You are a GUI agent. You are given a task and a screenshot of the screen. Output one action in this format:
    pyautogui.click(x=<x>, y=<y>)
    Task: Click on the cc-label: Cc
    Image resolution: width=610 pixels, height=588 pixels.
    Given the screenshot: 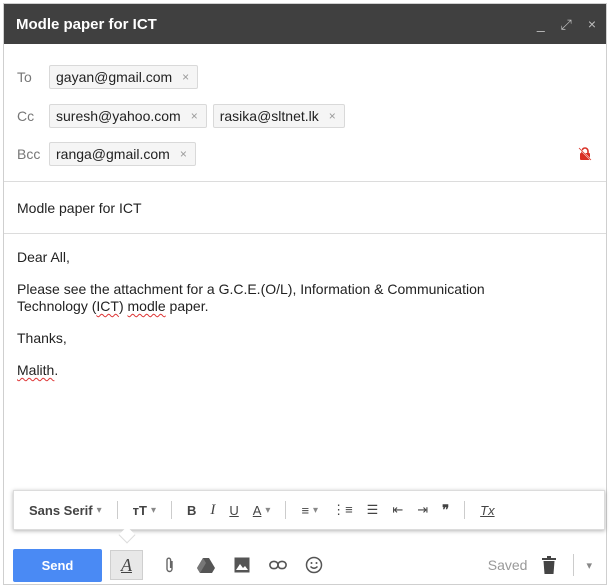 What is the action you would take?
    pyautogui.click(x=33, y=116)
    